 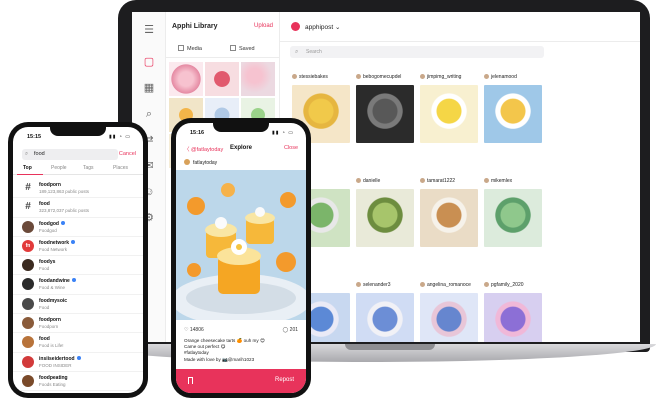 What do you see at coordinates (241, 330) in the screenshot?
I see `post-stats: ♡ 14806 ◯ 201` at bounding box center [241, 330].